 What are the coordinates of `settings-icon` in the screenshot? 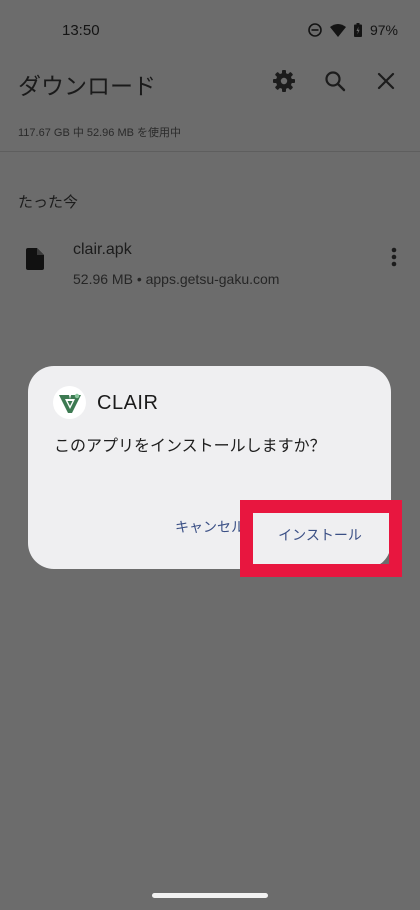 It's located at (284, 83).